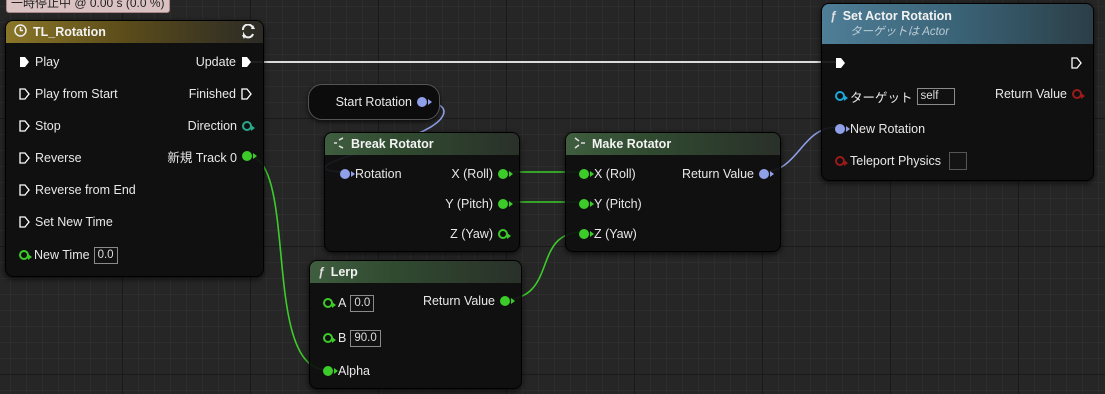 Image resolution: width=1105 pixels, height=394 pixels. Describe the element at coordinates (76, 94) in the screenshot. I see `pin-label: Play from Start` at that location.